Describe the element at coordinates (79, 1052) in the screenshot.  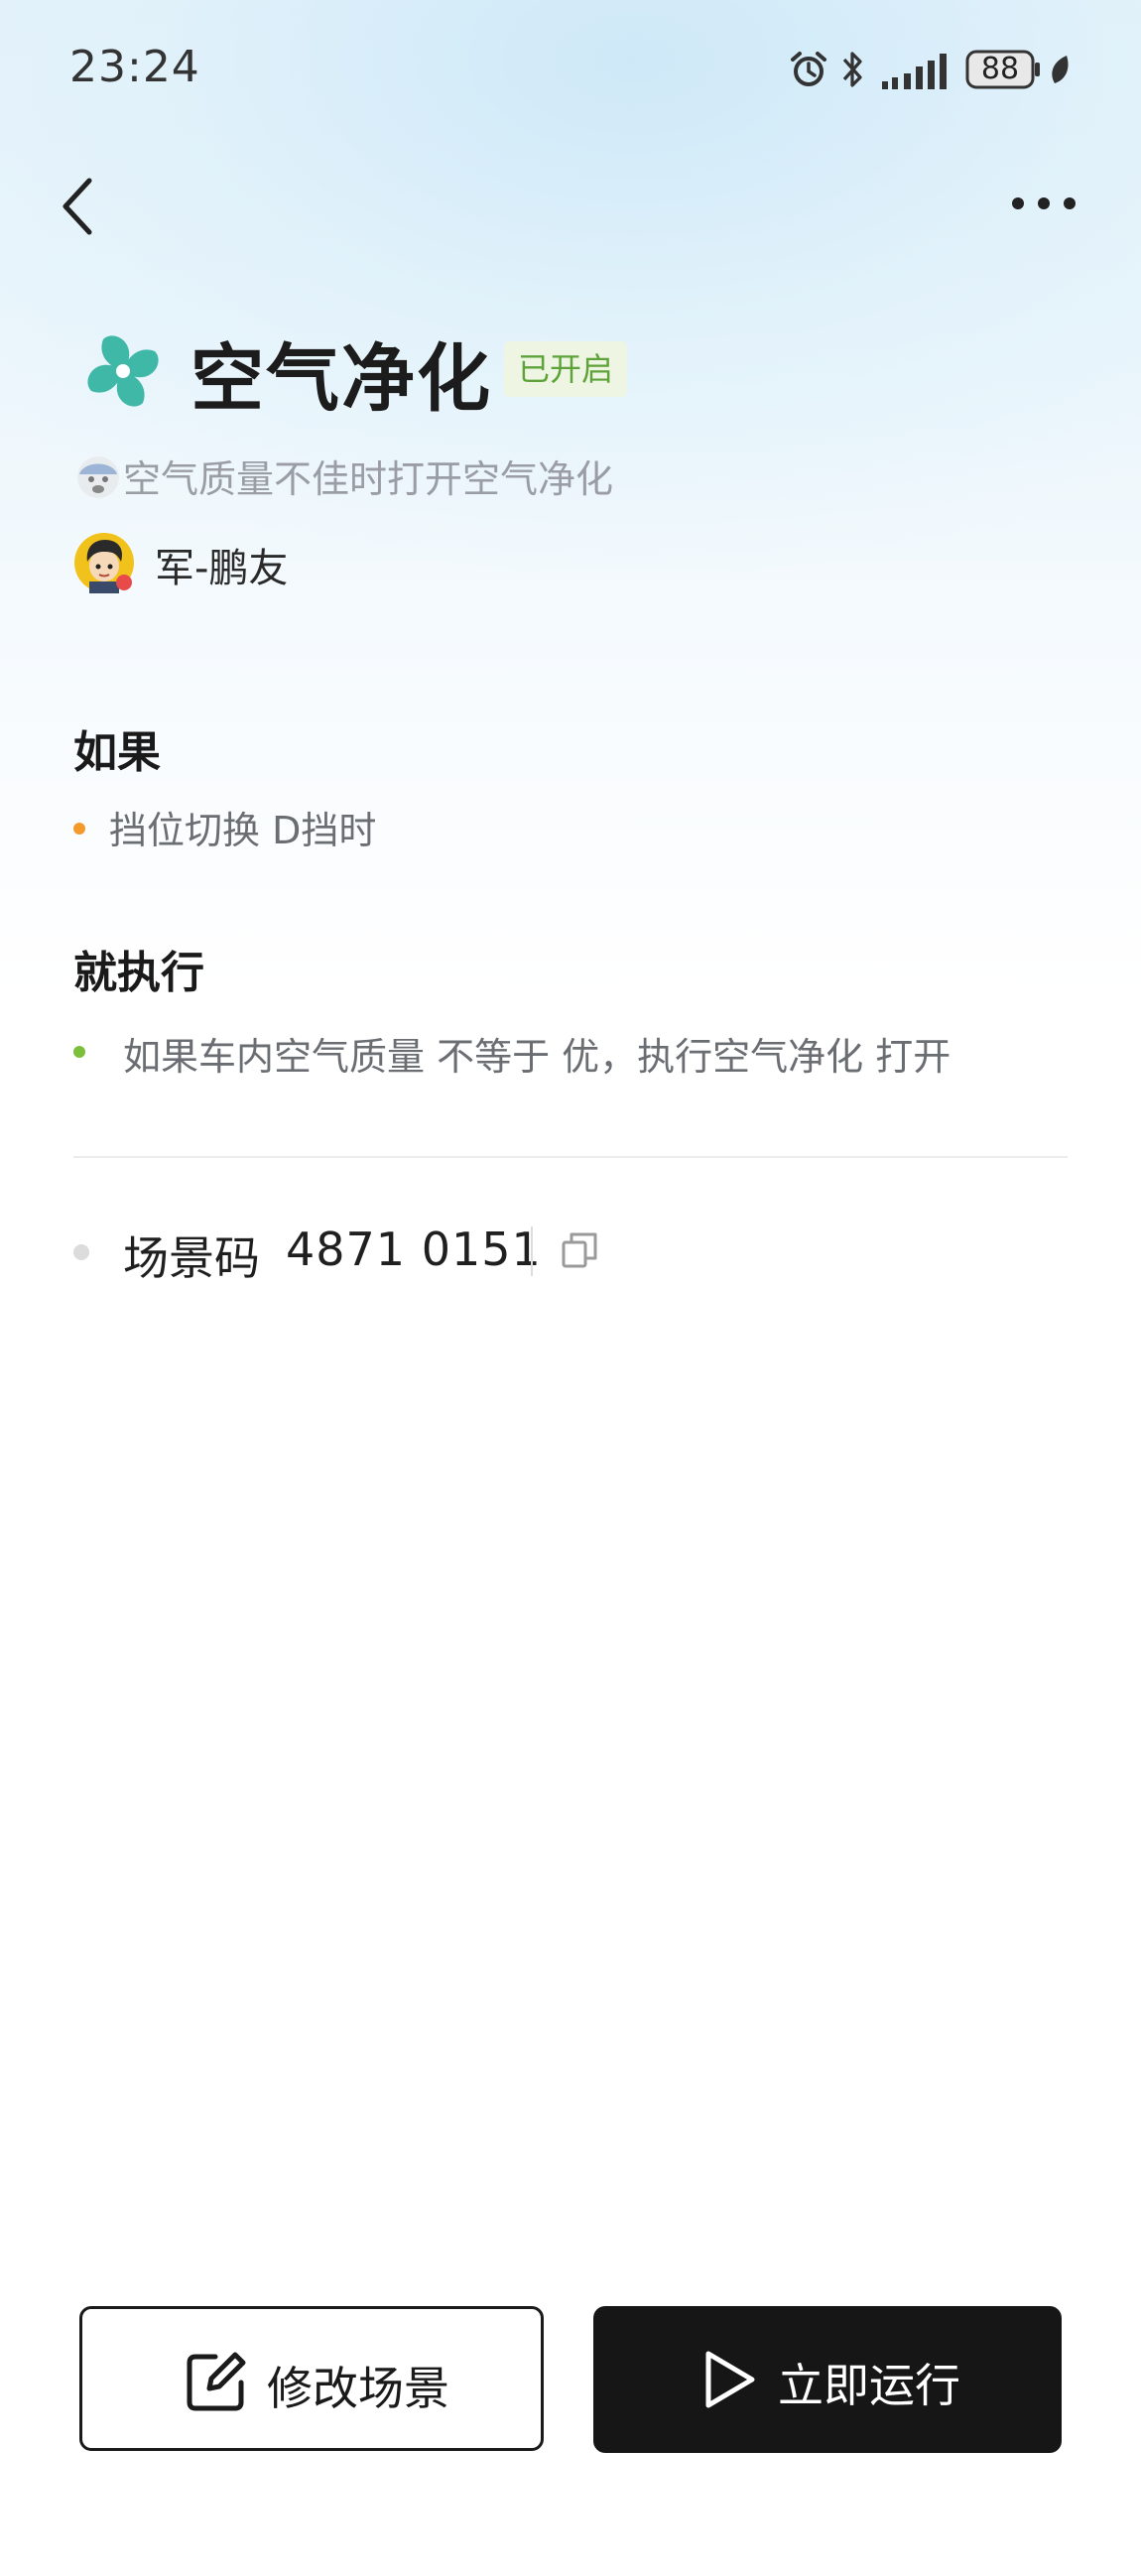
I see `action-dot` at that location.